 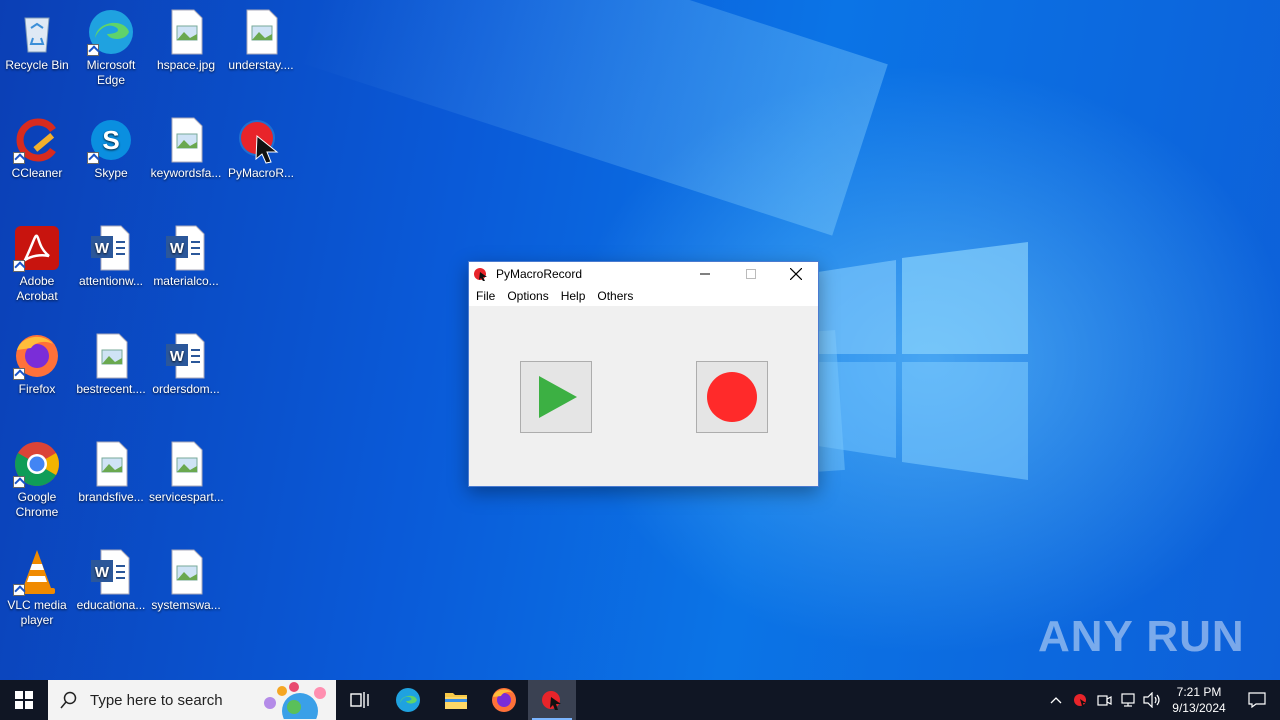 What do you see at coordinates (37, 612) in the screenshot?
I see `desktop-icon-label: VLC media player` at bounding box center [37, 612].